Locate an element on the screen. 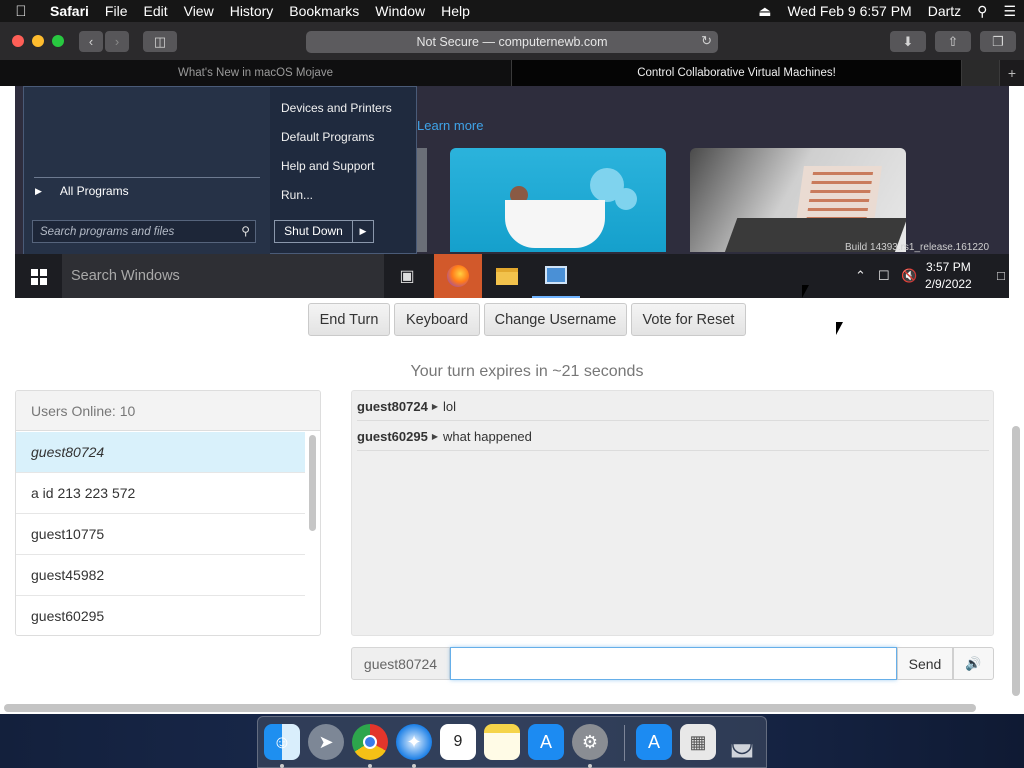  remote-app-icon is located at coordinates (556, 276).